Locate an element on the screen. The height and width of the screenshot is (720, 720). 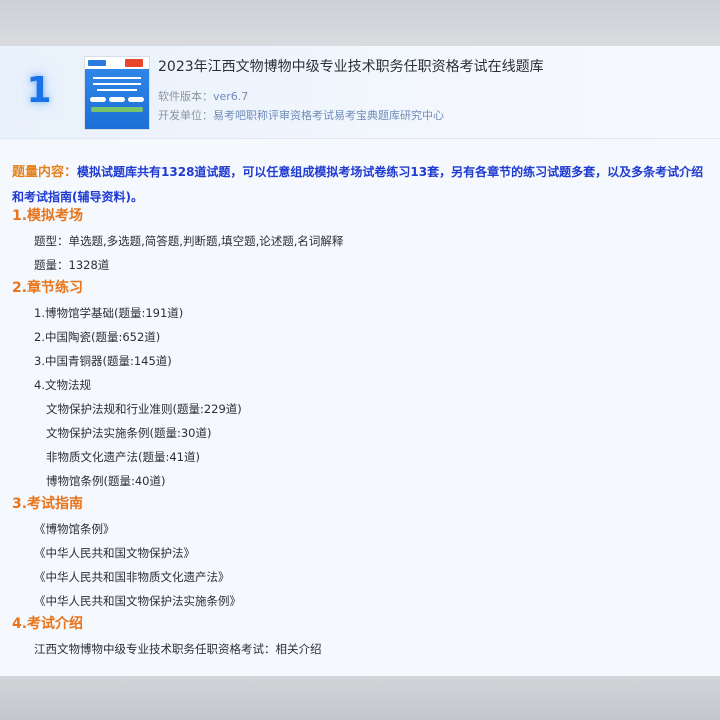
question-types: 题型：单选题,多选题,简答题,判断题,填空题,论述题,名词解释 is located at coordinates (189, 241).